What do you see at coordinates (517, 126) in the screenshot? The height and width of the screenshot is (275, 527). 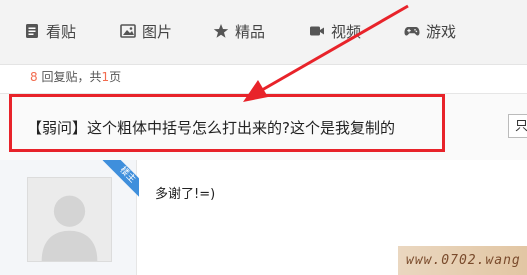 I see `only-op-button: 只` at bounding box center [517, 126].